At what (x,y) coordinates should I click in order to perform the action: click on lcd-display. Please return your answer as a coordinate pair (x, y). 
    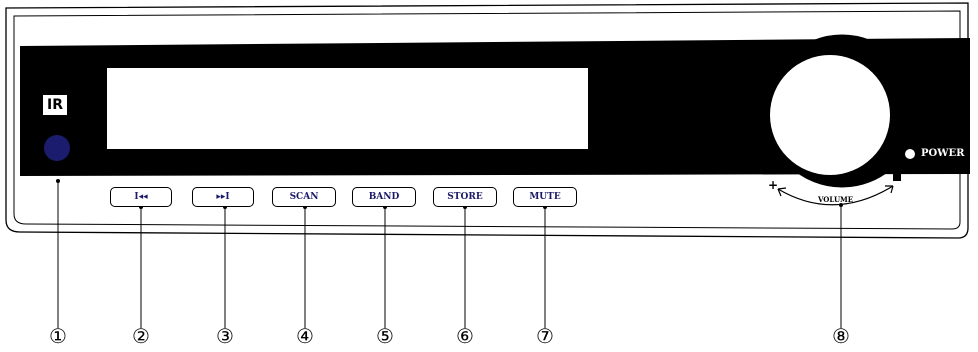
    Looking at the image, I should click on (347, 108).